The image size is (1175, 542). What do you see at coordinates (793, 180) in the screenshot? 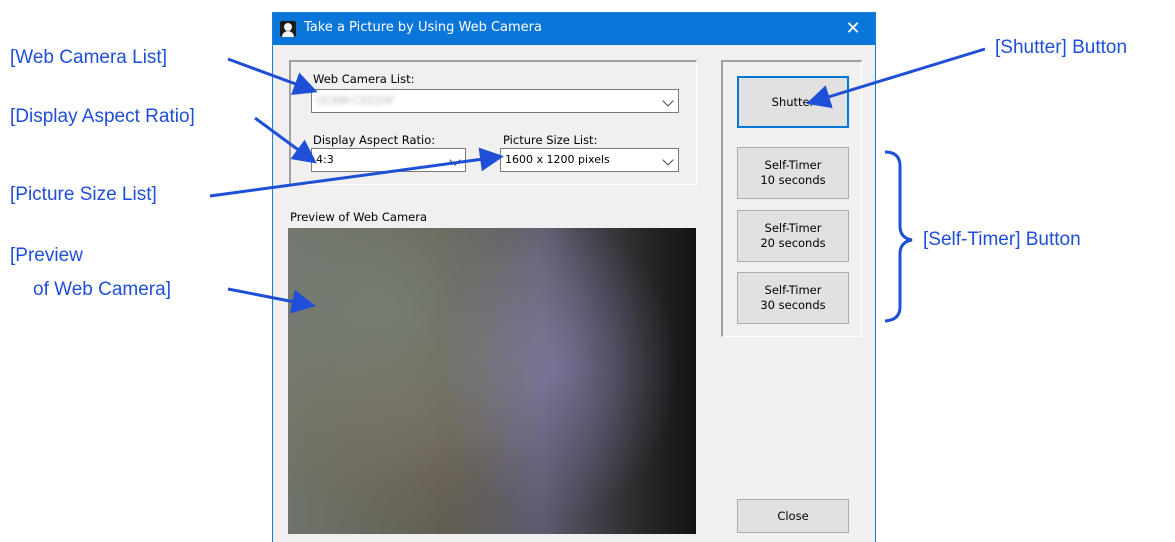
I see `self-timer-10-line2: 10 seconds` at bounding box center [793, 180].